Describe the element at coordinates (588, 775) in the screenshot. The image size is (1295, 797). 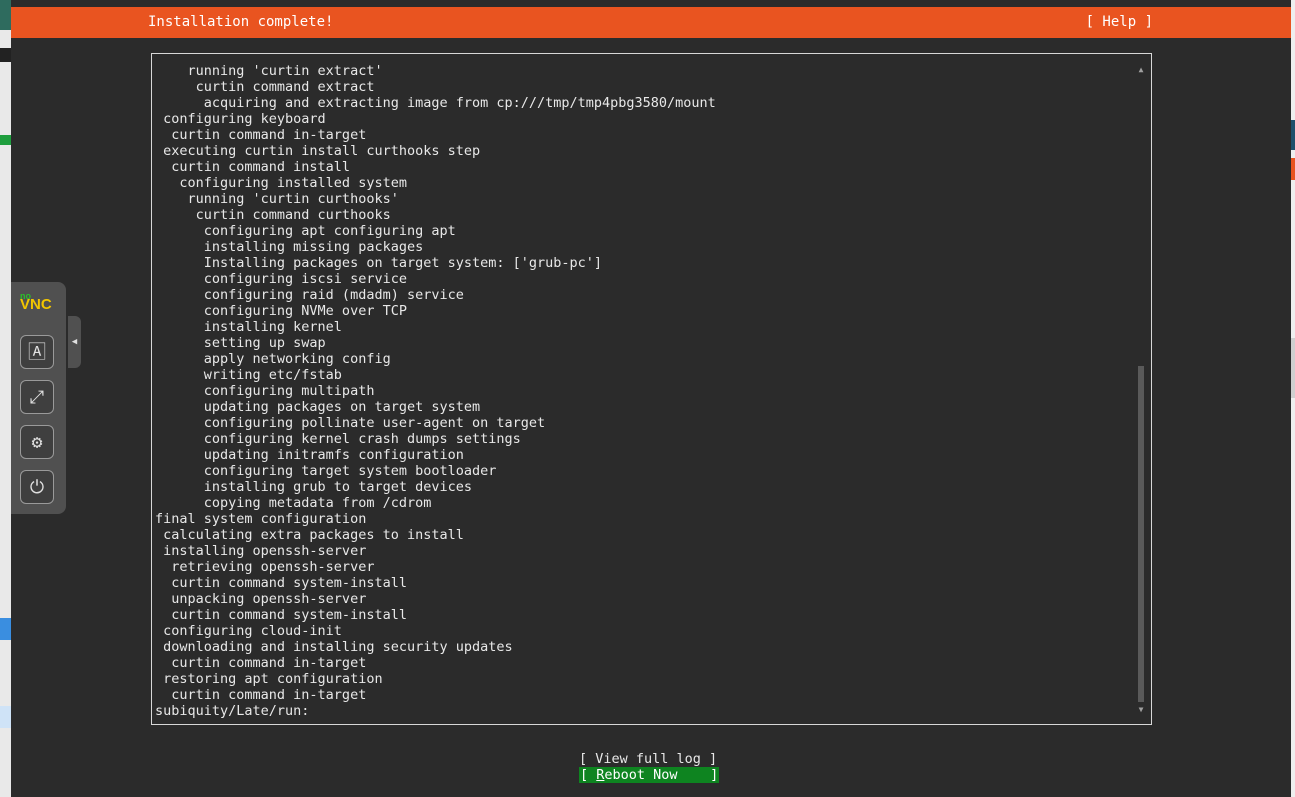
I see `reboot-bracket-open: [` at that location.